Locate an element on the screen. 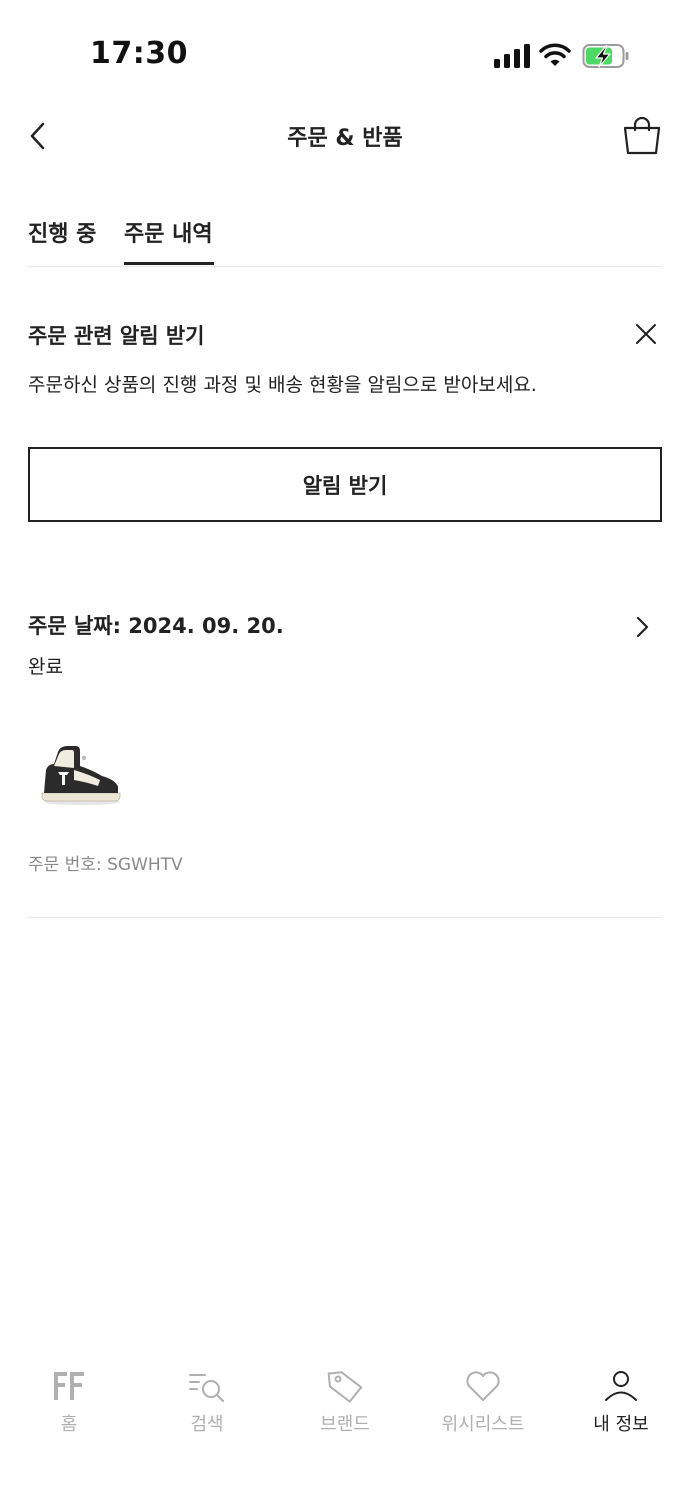  order-date: 주문 날짜: 2024. 09. 20. is located at coordinates (156, 626).